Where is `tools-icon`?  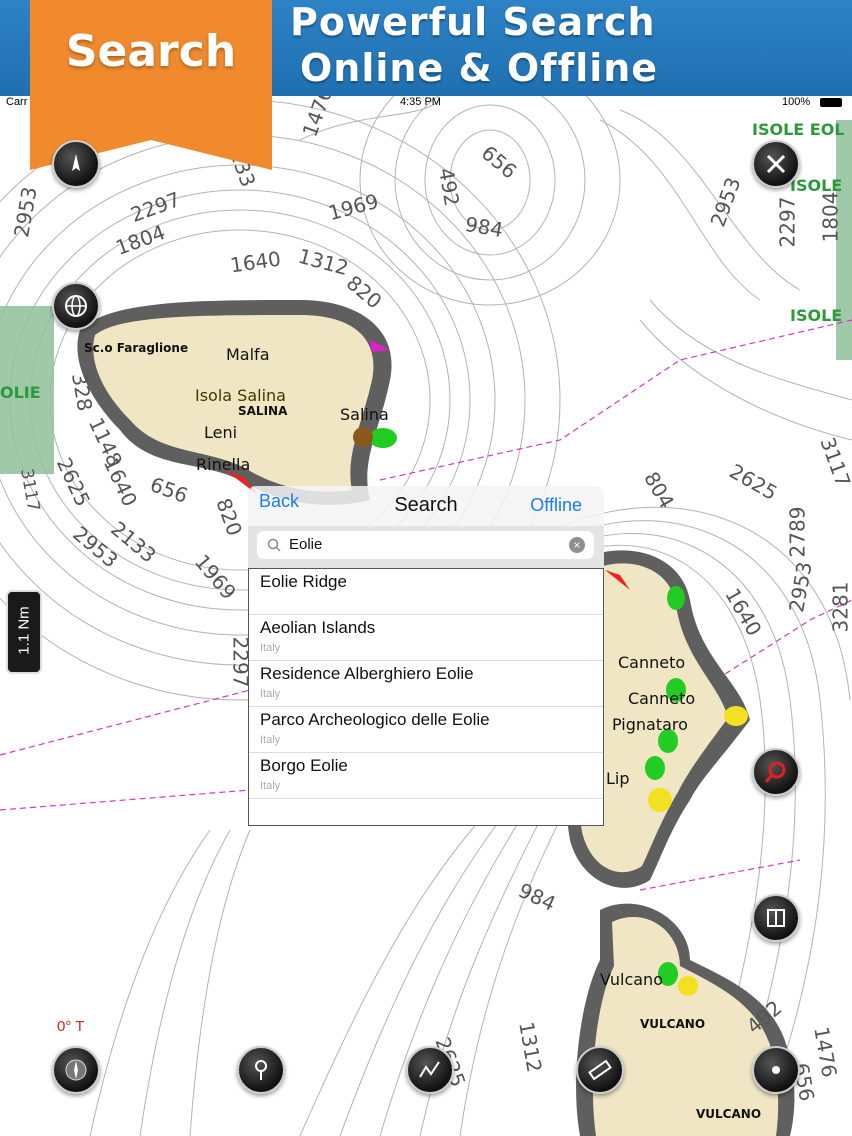
tools-icon is located at coordinates (776, 164).